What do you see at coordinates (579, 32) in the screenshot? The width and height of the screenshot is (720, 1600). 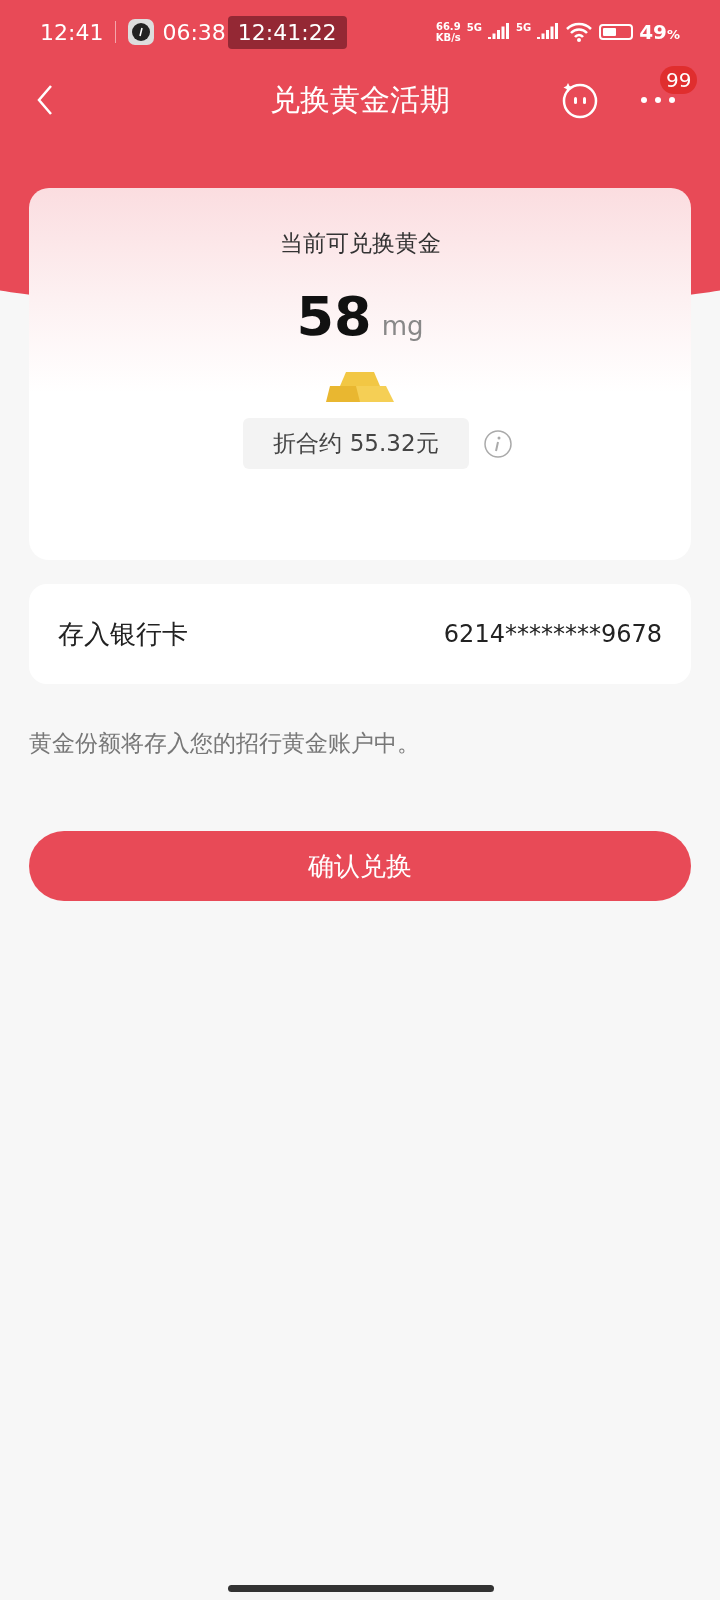 I see `wifi-icon` at bounding box center [579, 32].